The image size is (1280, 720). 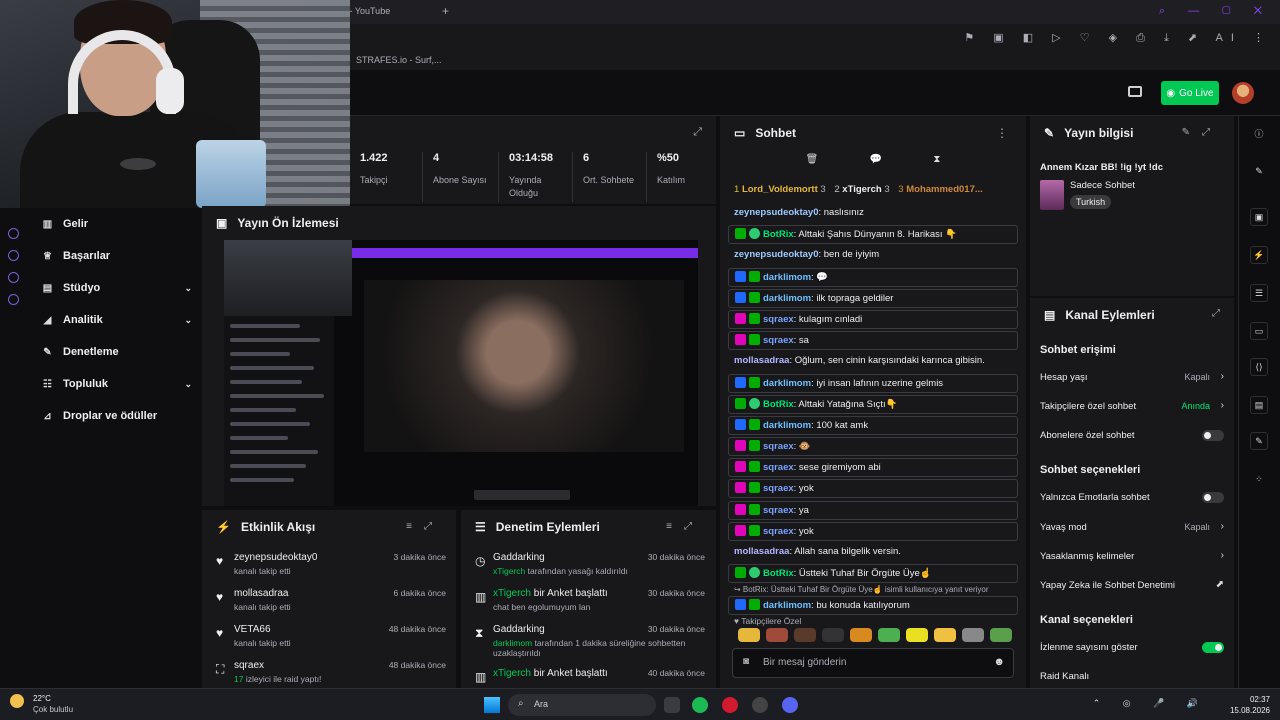 What do you see at coordinates (873, 663) in the screenshot?
I see `chat-input: ◙ Bir mesaj gönderin ☻` at bounding box center [873, 663].